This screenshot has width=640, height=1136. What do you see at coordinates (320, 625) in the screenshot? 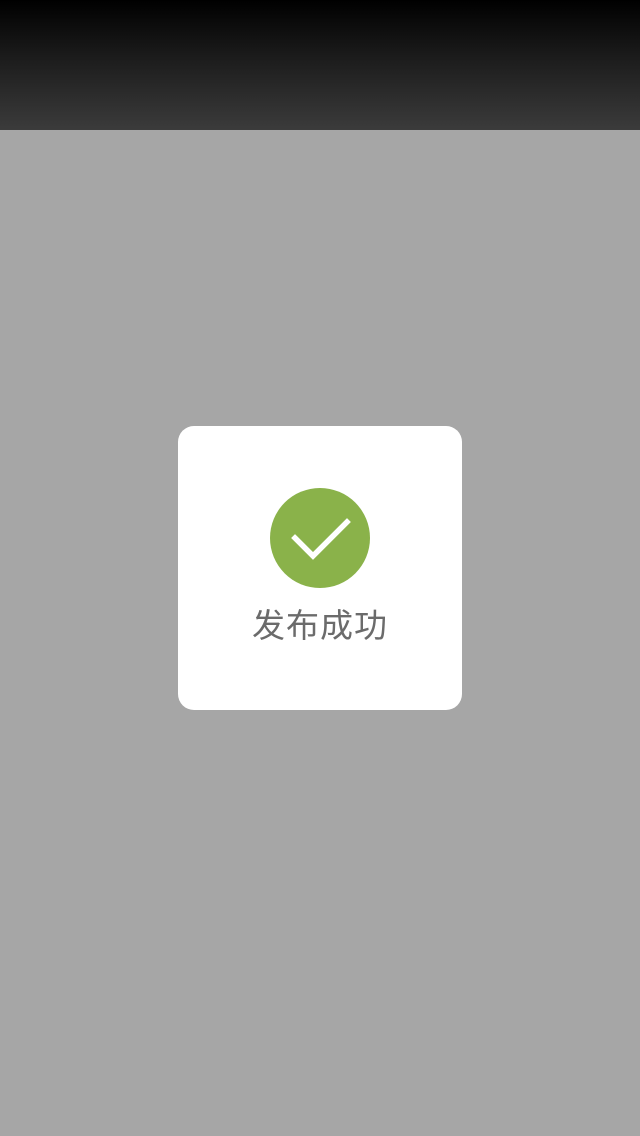
I see `toast-message: 发布成功` at bounding box center [320, 625].